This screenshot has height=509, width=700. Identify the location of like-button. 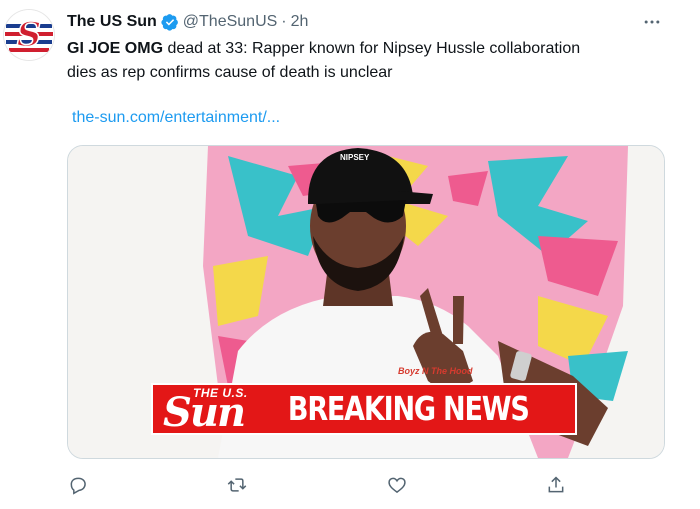
(397, 485).